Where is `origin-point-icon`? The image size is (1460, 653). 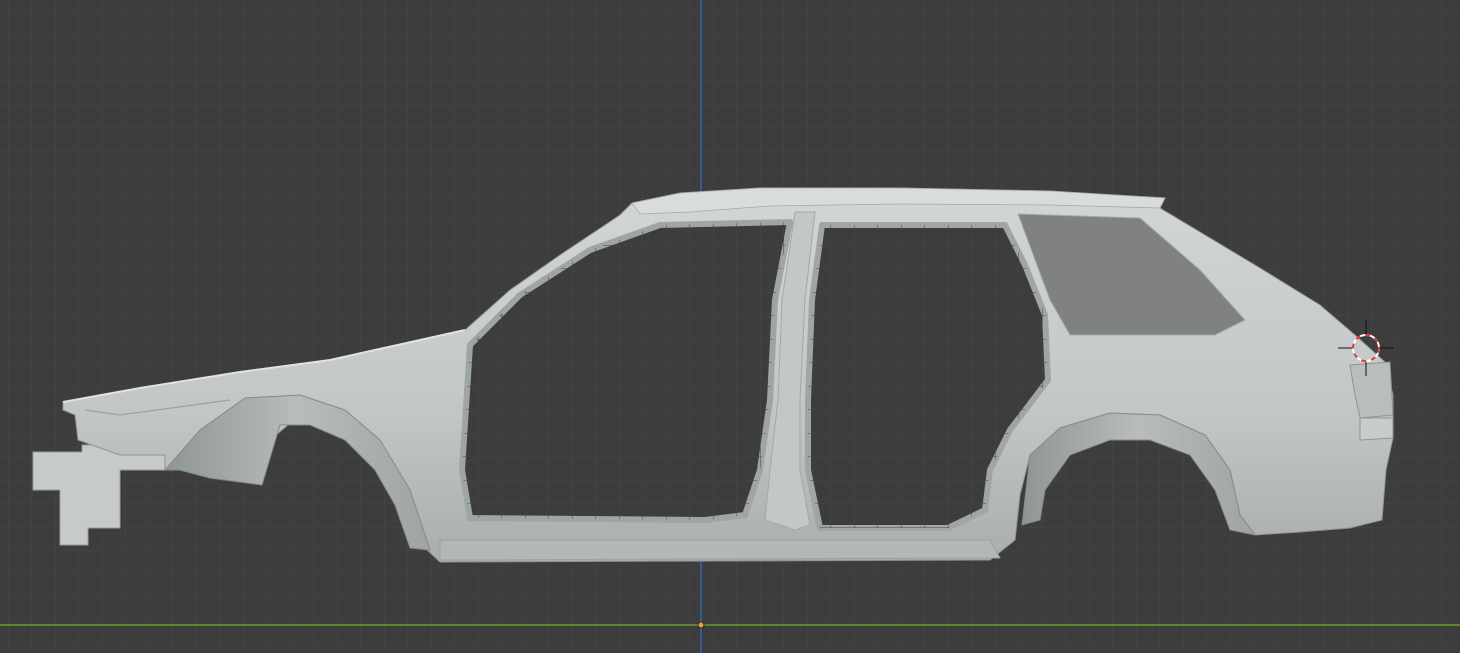
origin-point-icon is located at coordinates (701, 625).